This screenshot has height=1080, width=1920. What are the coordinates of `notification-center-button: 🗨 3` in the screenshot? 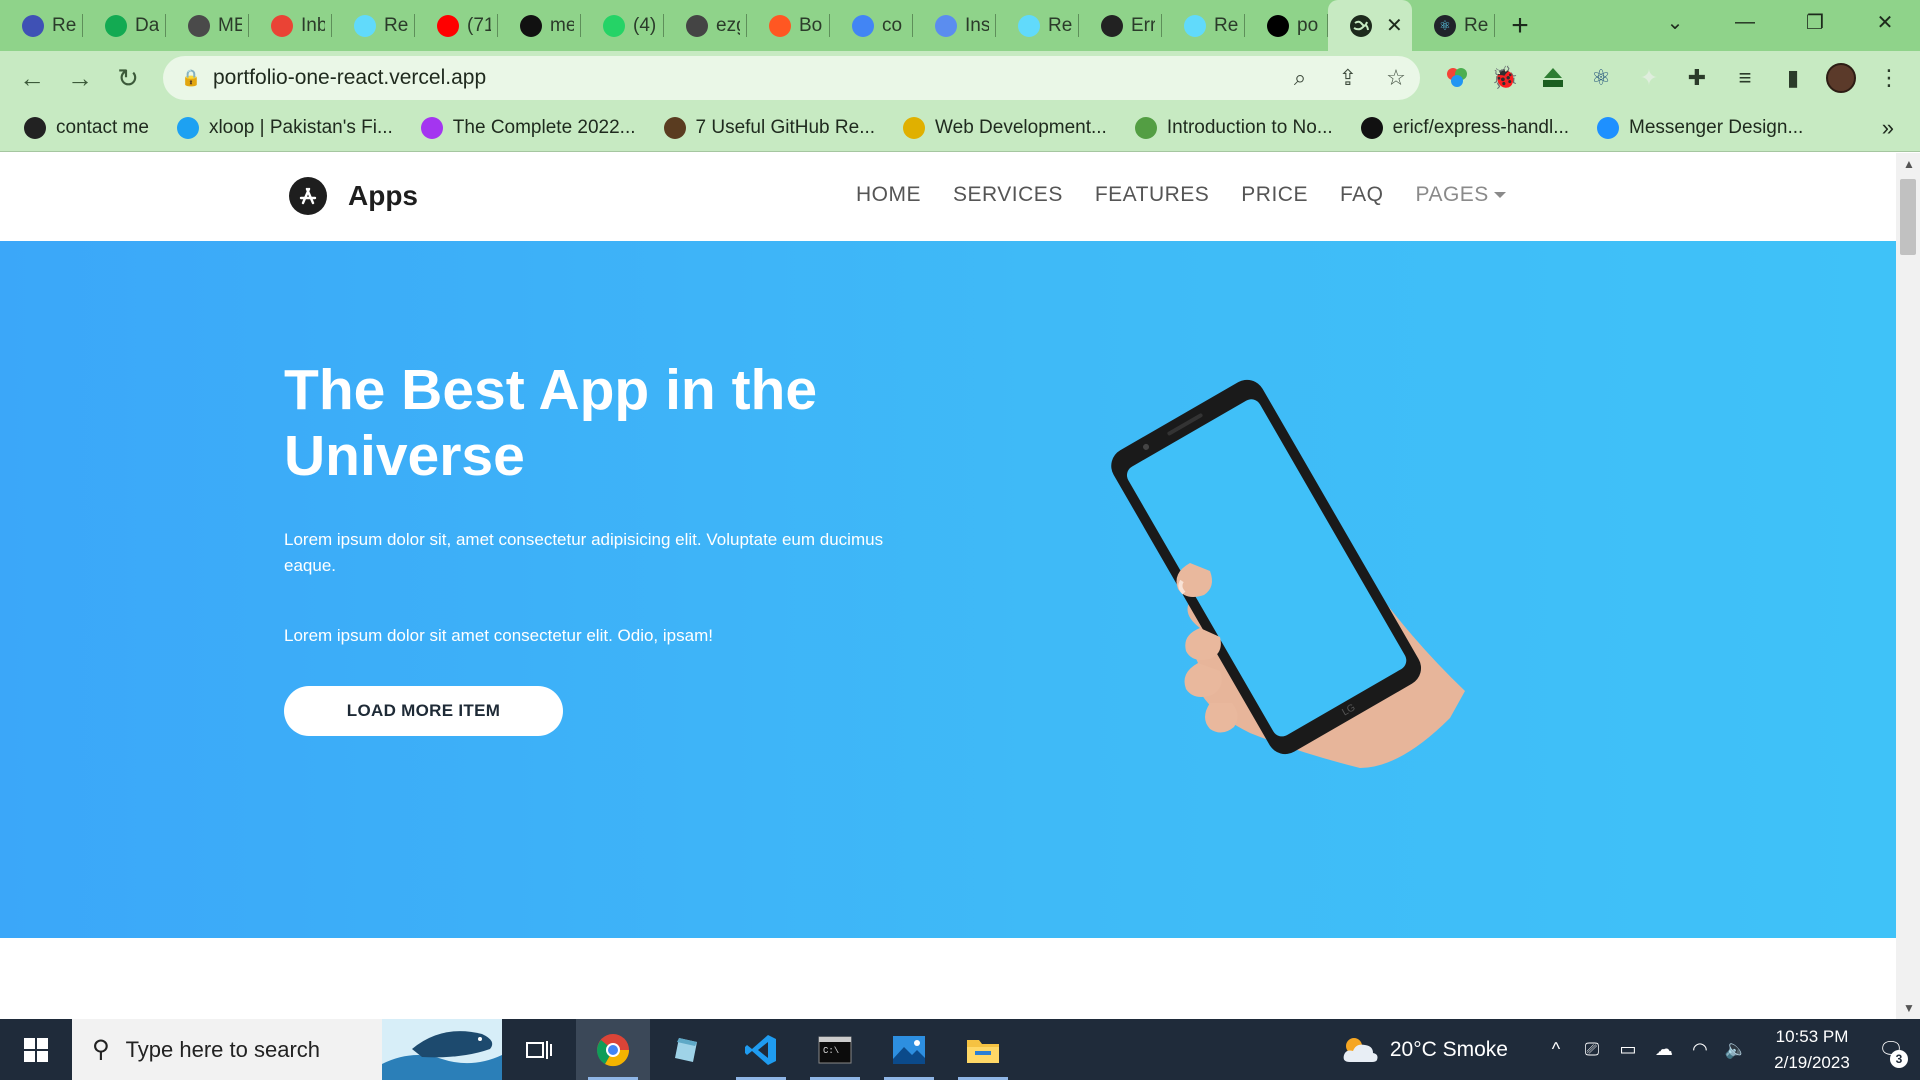 It's located at (1891, 1049).